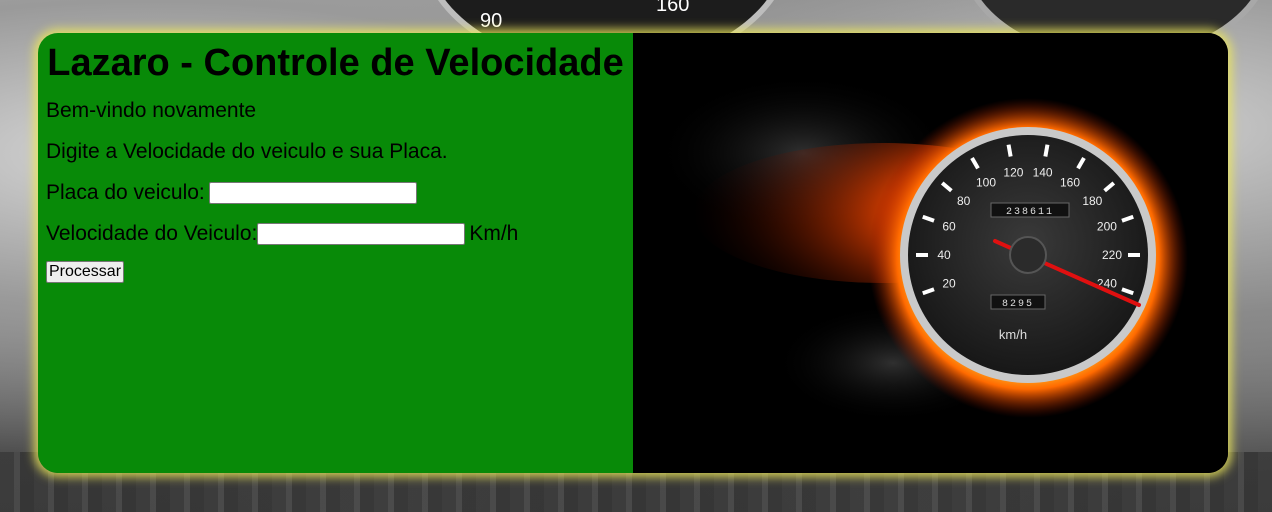 This screenshot has height=512, width=1272. I want to click on speed-unit: Km/h, so click(494, 233).